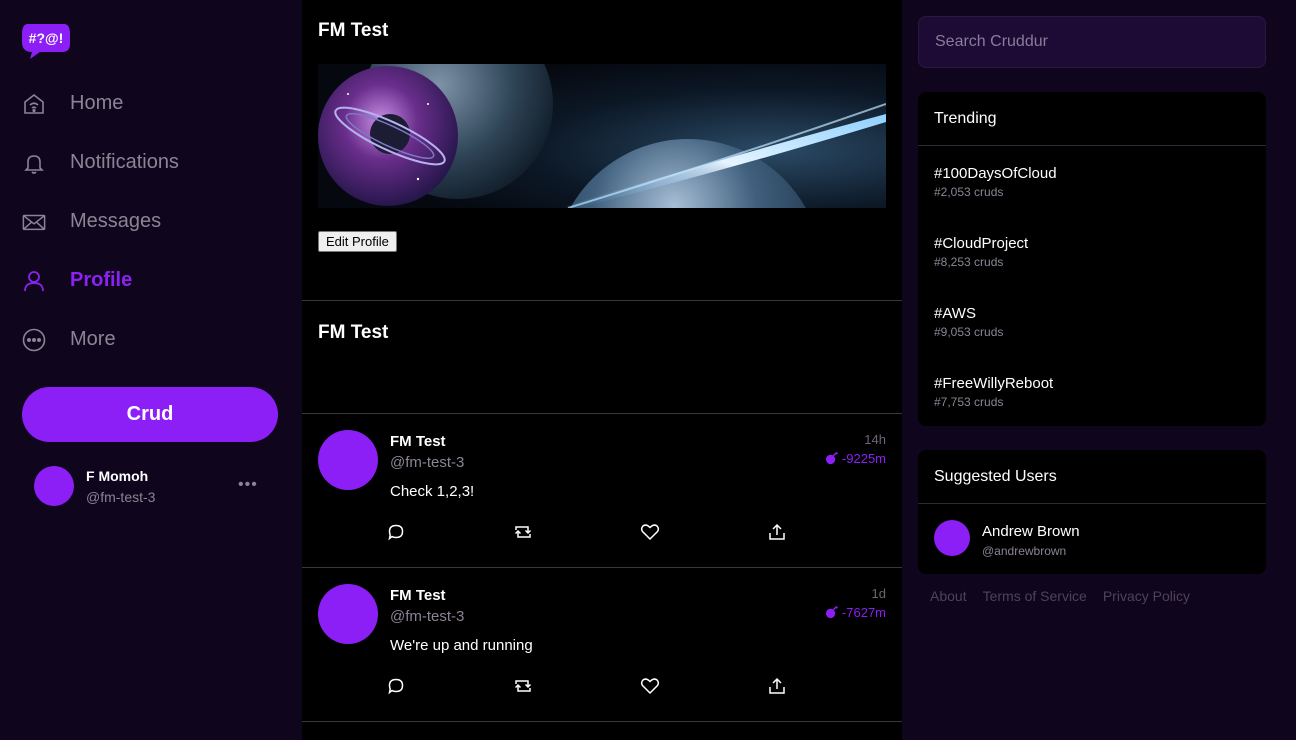  I want to click on nav-label-home: Home, so click(97, 103).